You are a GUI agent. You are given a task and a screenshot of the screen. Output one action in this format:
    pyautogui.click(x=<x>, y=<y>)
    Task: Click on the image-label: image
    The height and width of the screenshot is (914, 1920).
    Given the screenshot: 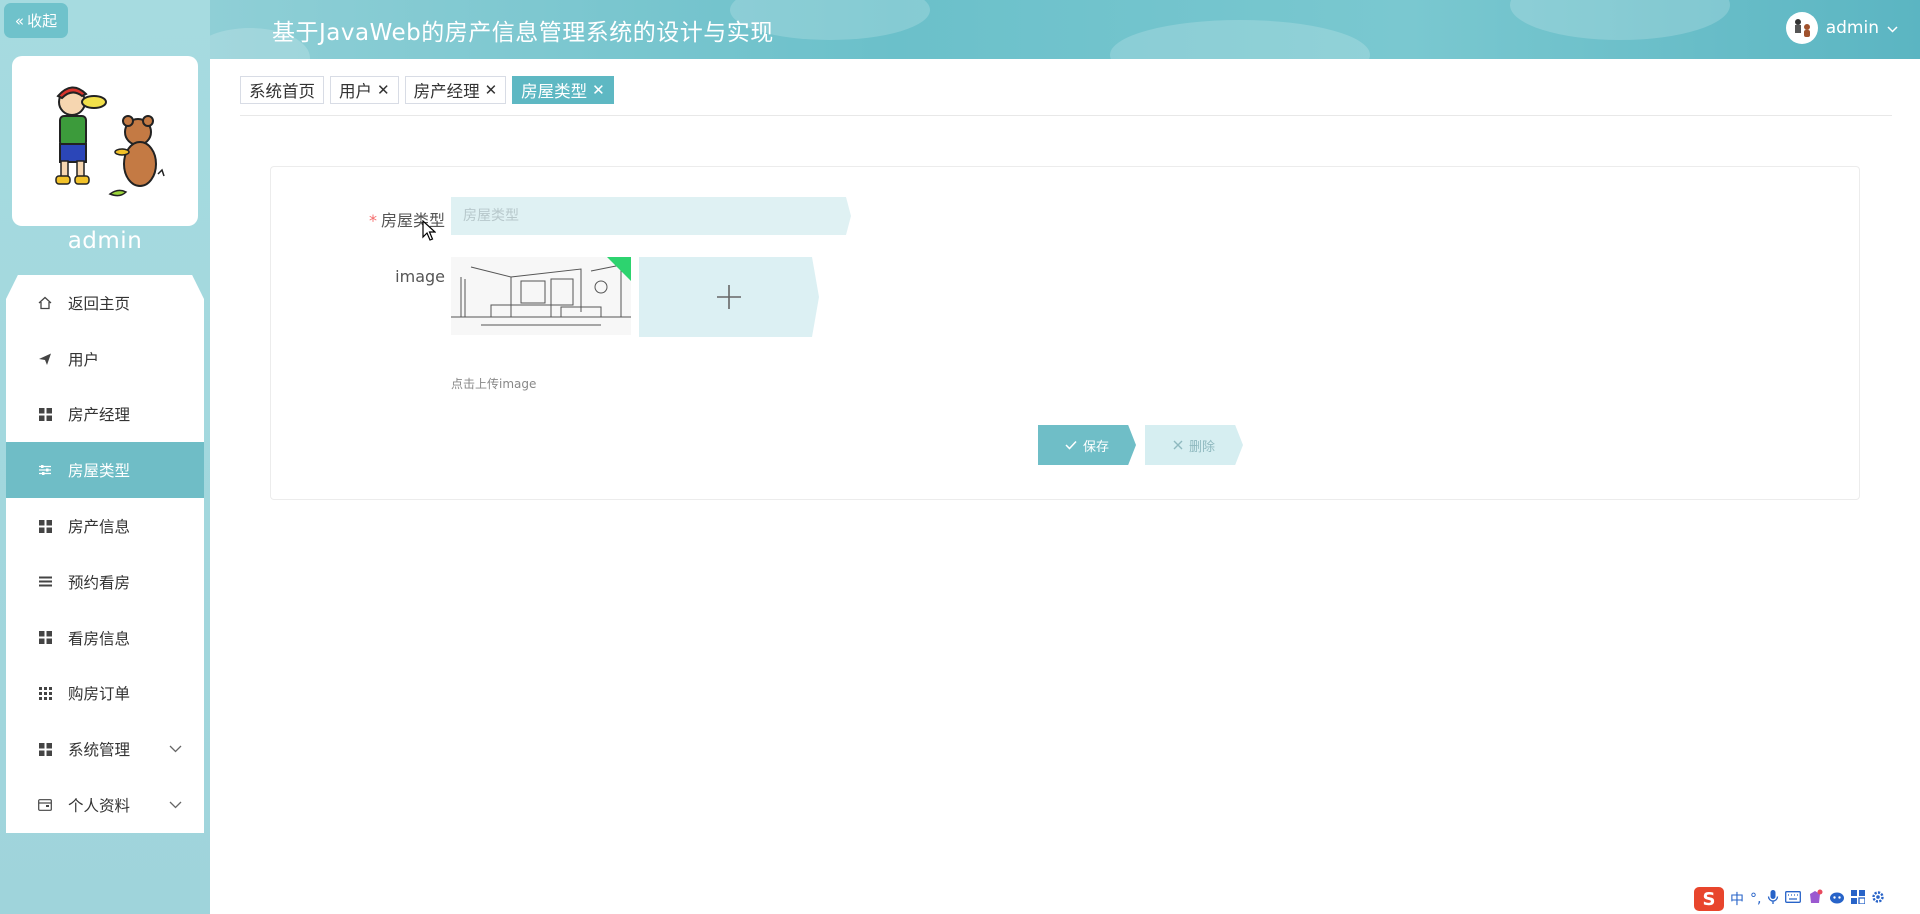 What is the action you would take?
    pyautogui.click(x=420, y=276)
    